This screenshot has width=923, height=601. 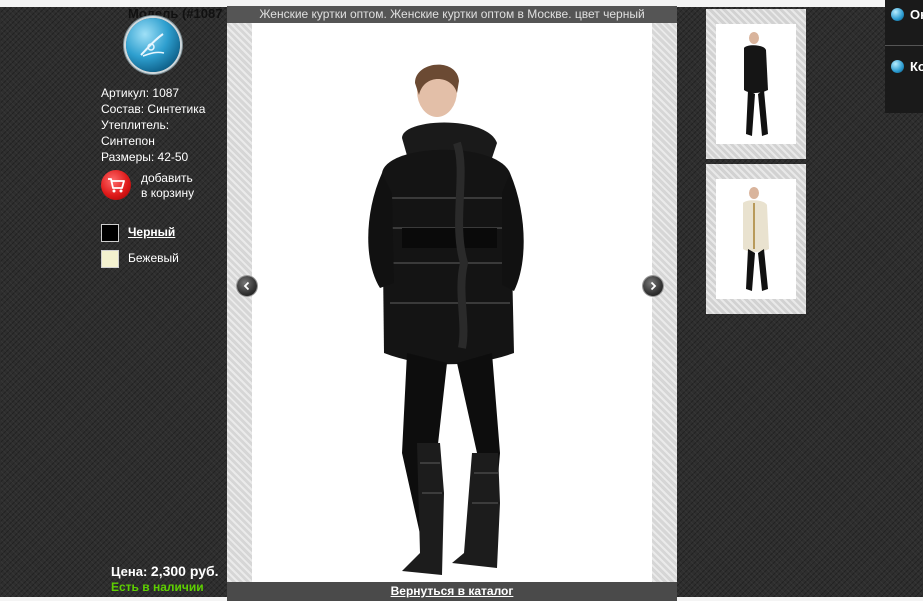 What do you see at coordinates (110, 259) in the screenshot?
I see `color-swatch-beige` at bounding box center [110, 259].